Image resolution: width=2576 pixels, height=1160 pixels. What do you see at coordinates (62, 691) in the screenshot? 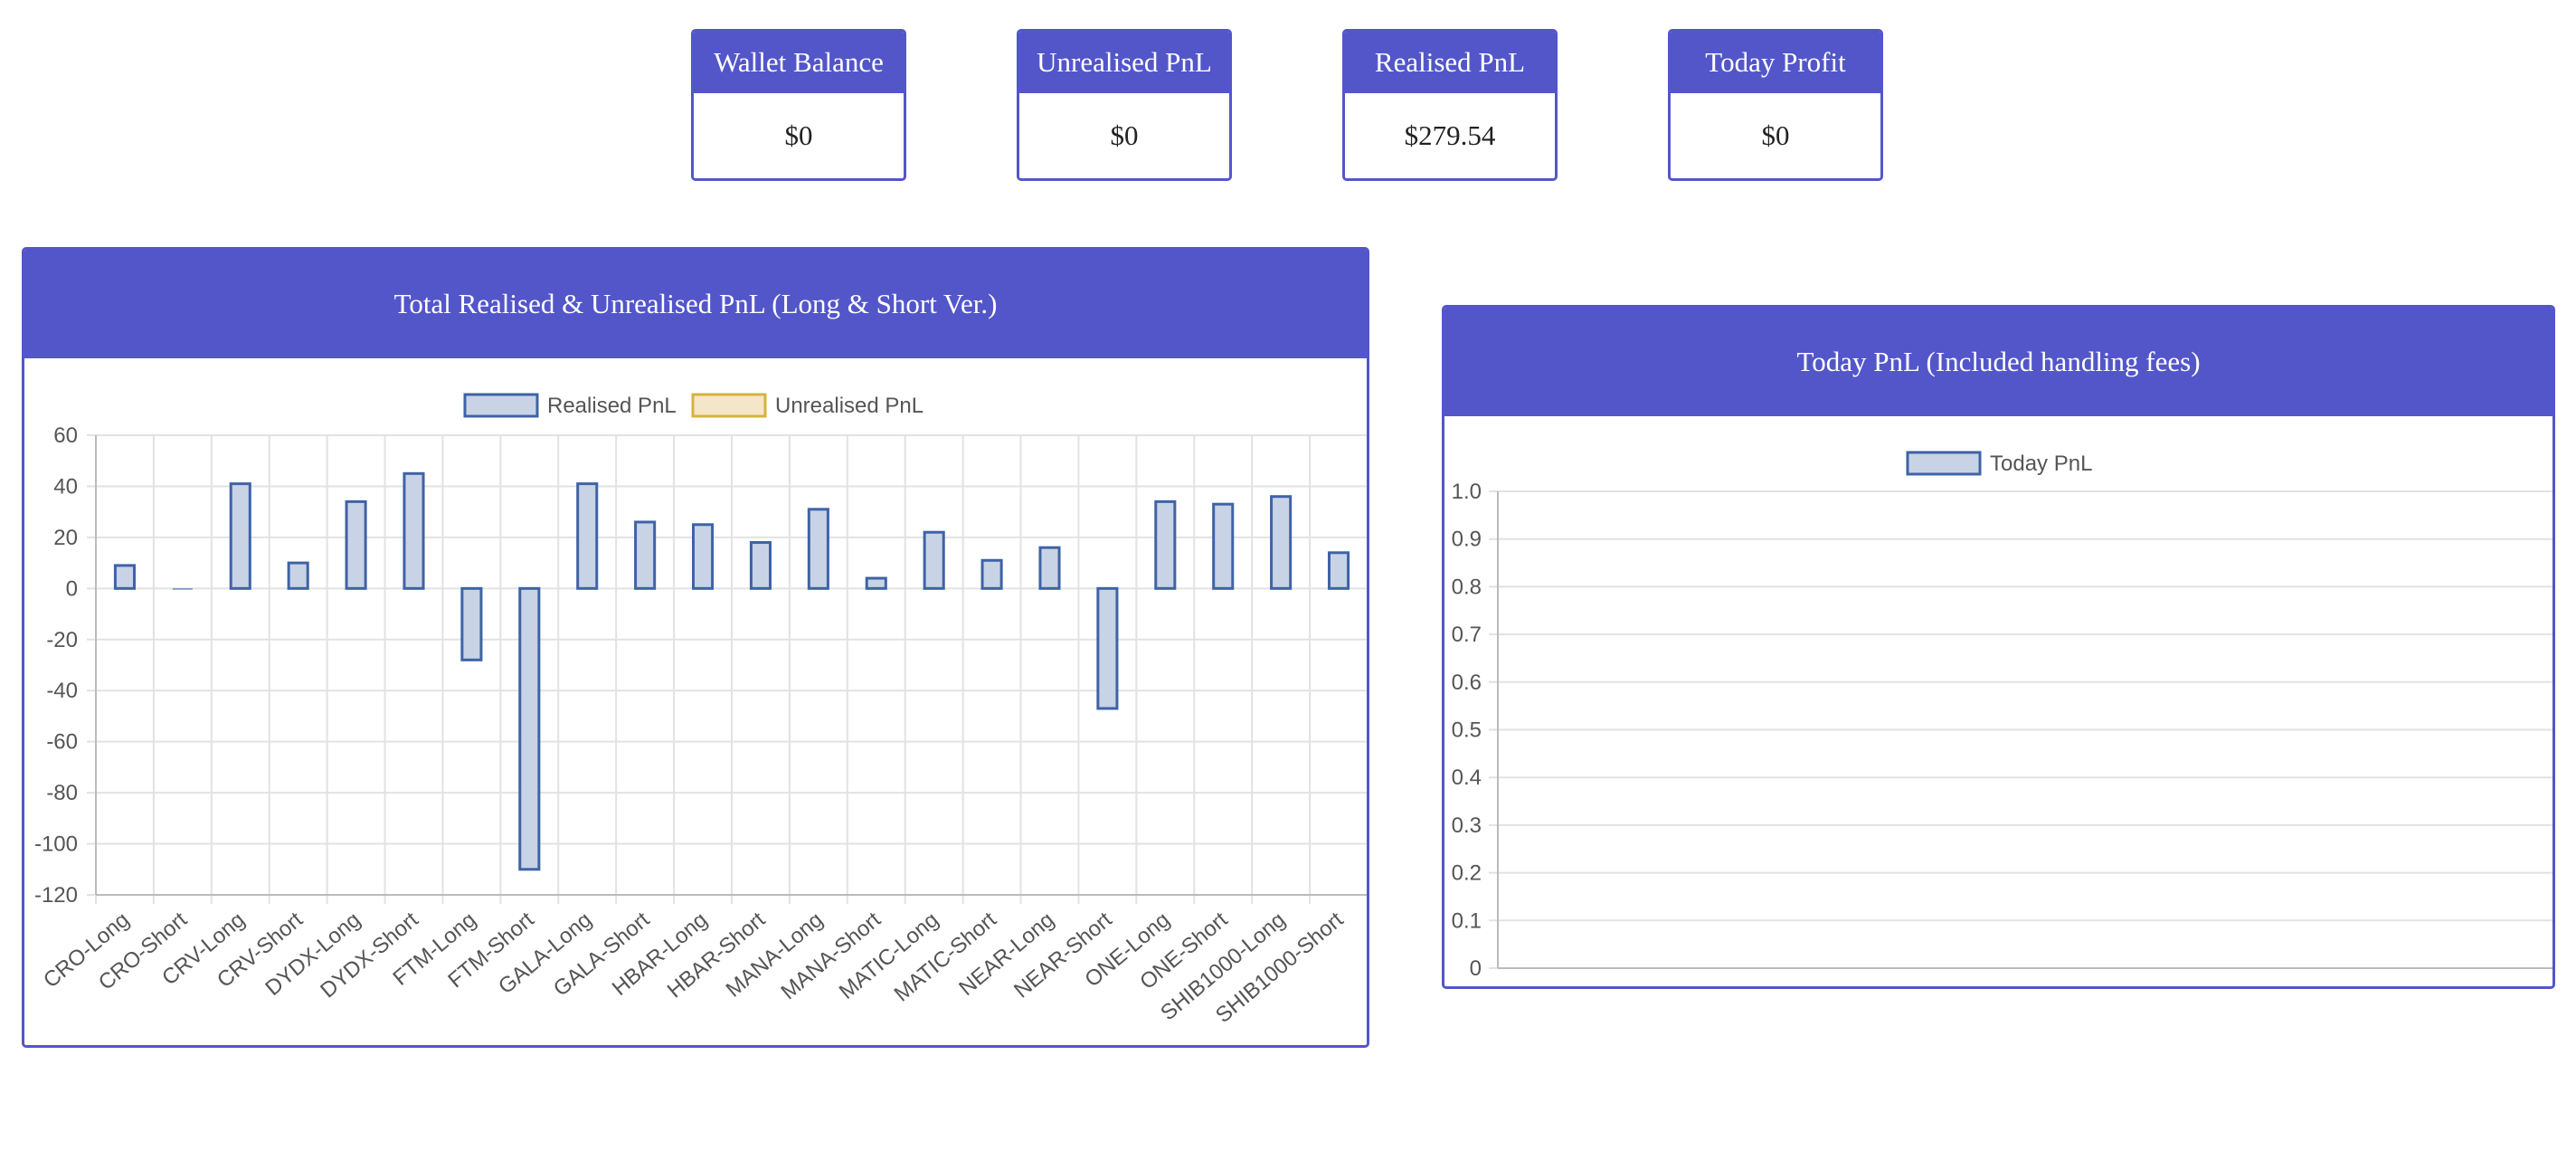
I see `y-tick-label: -40` at bounding box center [62, 691].